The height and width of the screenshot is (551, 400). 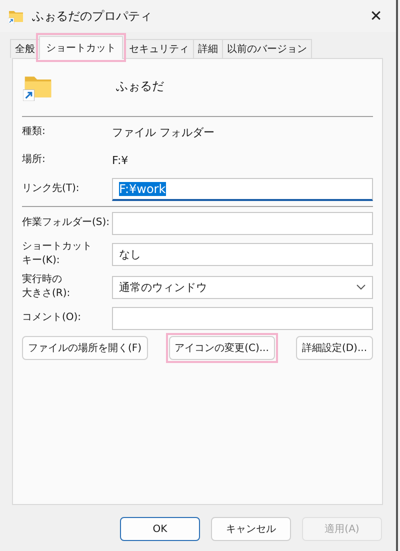 What do you see at coordinates (57, 247) in the screenshot?
I see `field-label: ショートカット` at bounding box center [57, 247].